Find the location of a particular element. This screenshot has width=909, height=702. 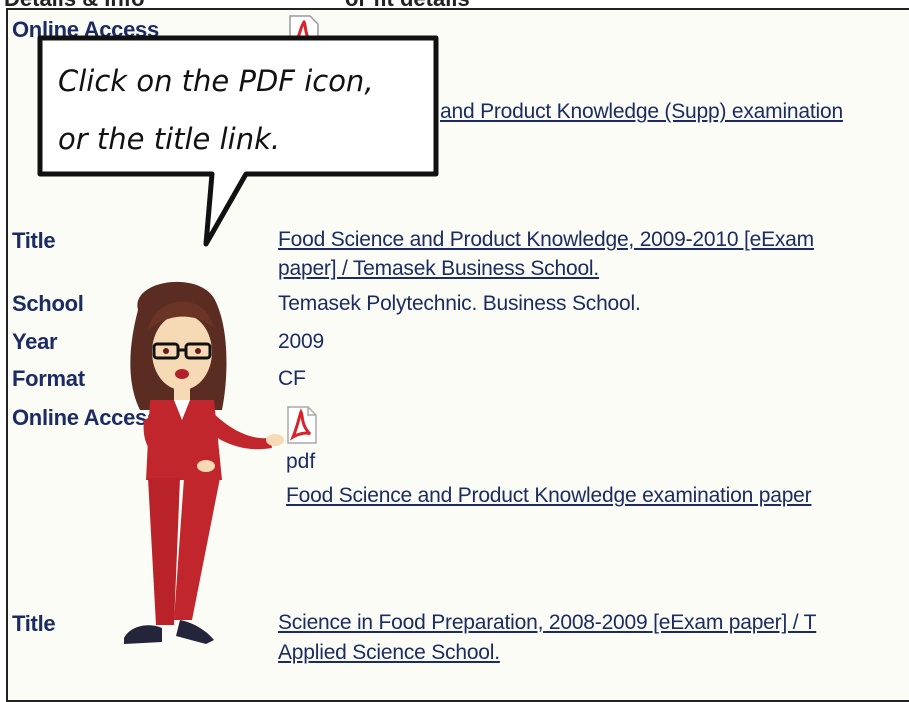

pdf-label: pdf is located at coordinates (300, 462).